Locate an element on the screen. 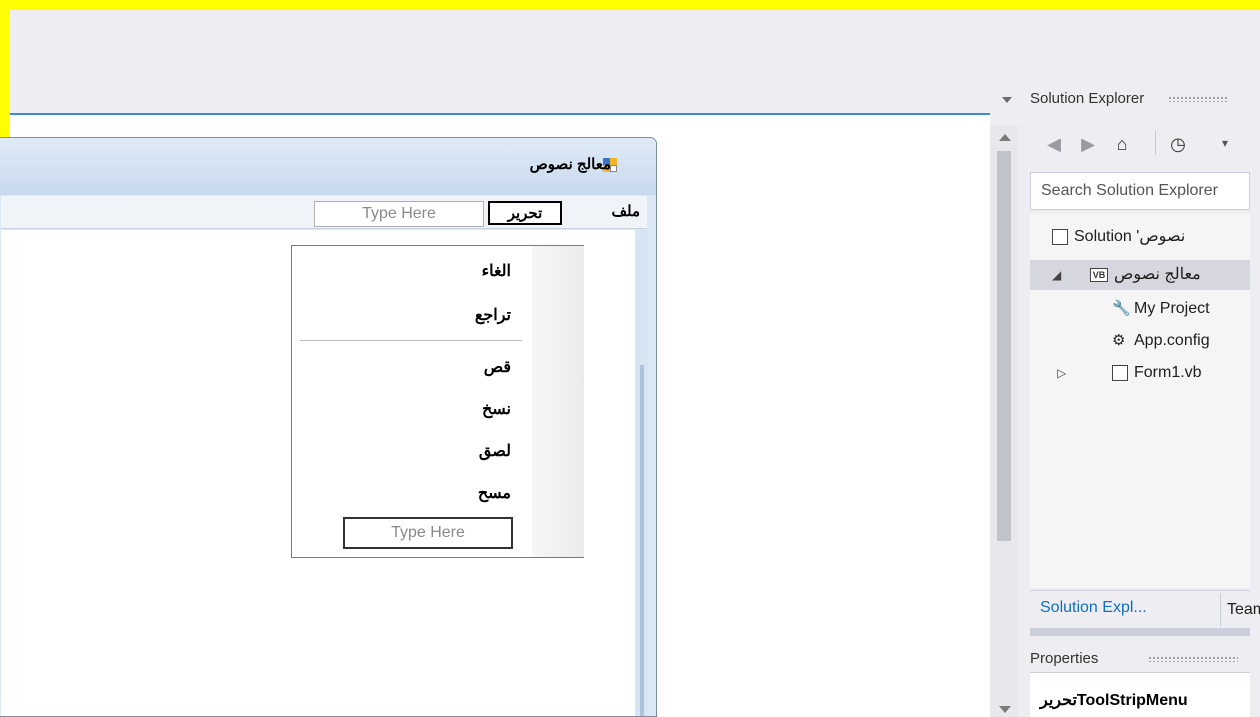  expand-icon: ▷ is located at coordinates (1061, 373).